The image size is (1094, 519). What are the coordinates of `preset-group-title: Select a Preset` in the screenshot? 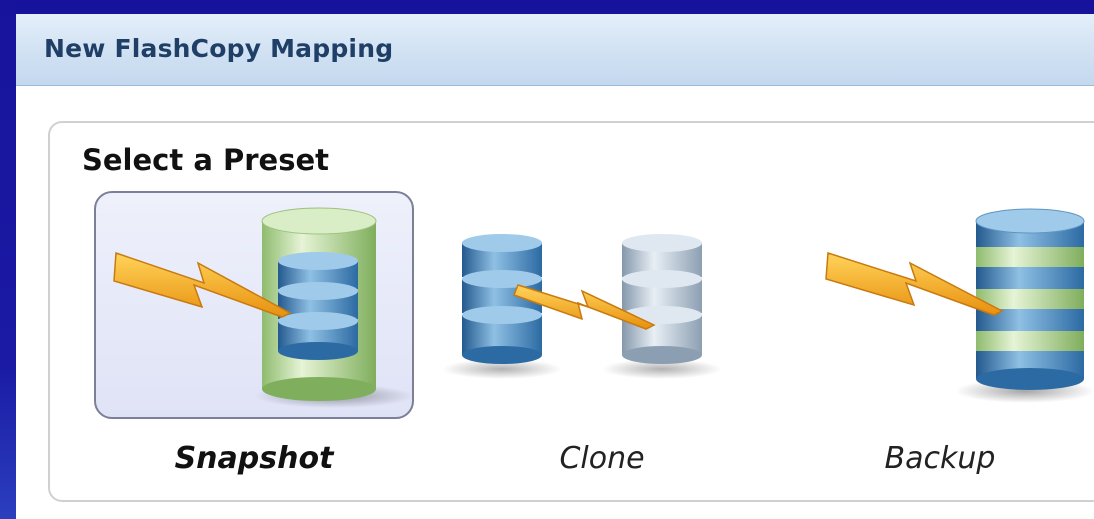 It's located at (205, 160).